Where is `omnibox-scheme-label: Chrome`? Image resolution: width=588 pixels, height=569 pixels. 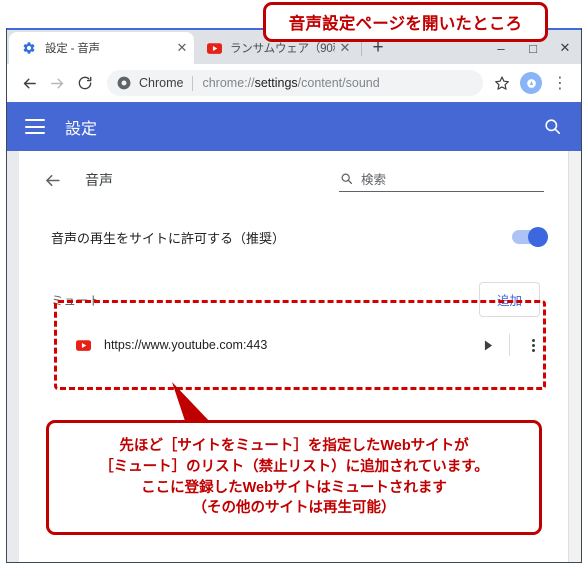
omnibox-scheme-label: Chrome is located at coordinates (161, 83).